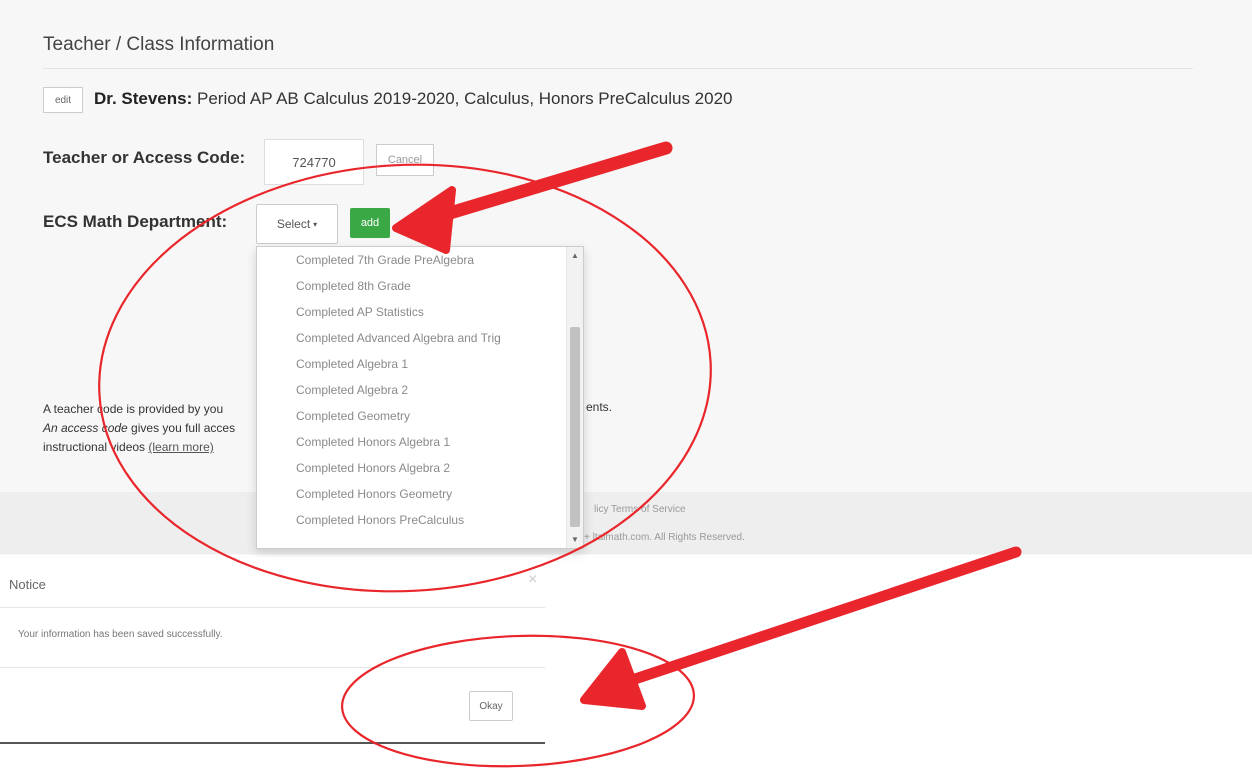 The height and width of the screenshot is (777, 1252). Describe the element at coordinates (491, 706) in the screenshot. I see `okay-button: Okay` at that location.